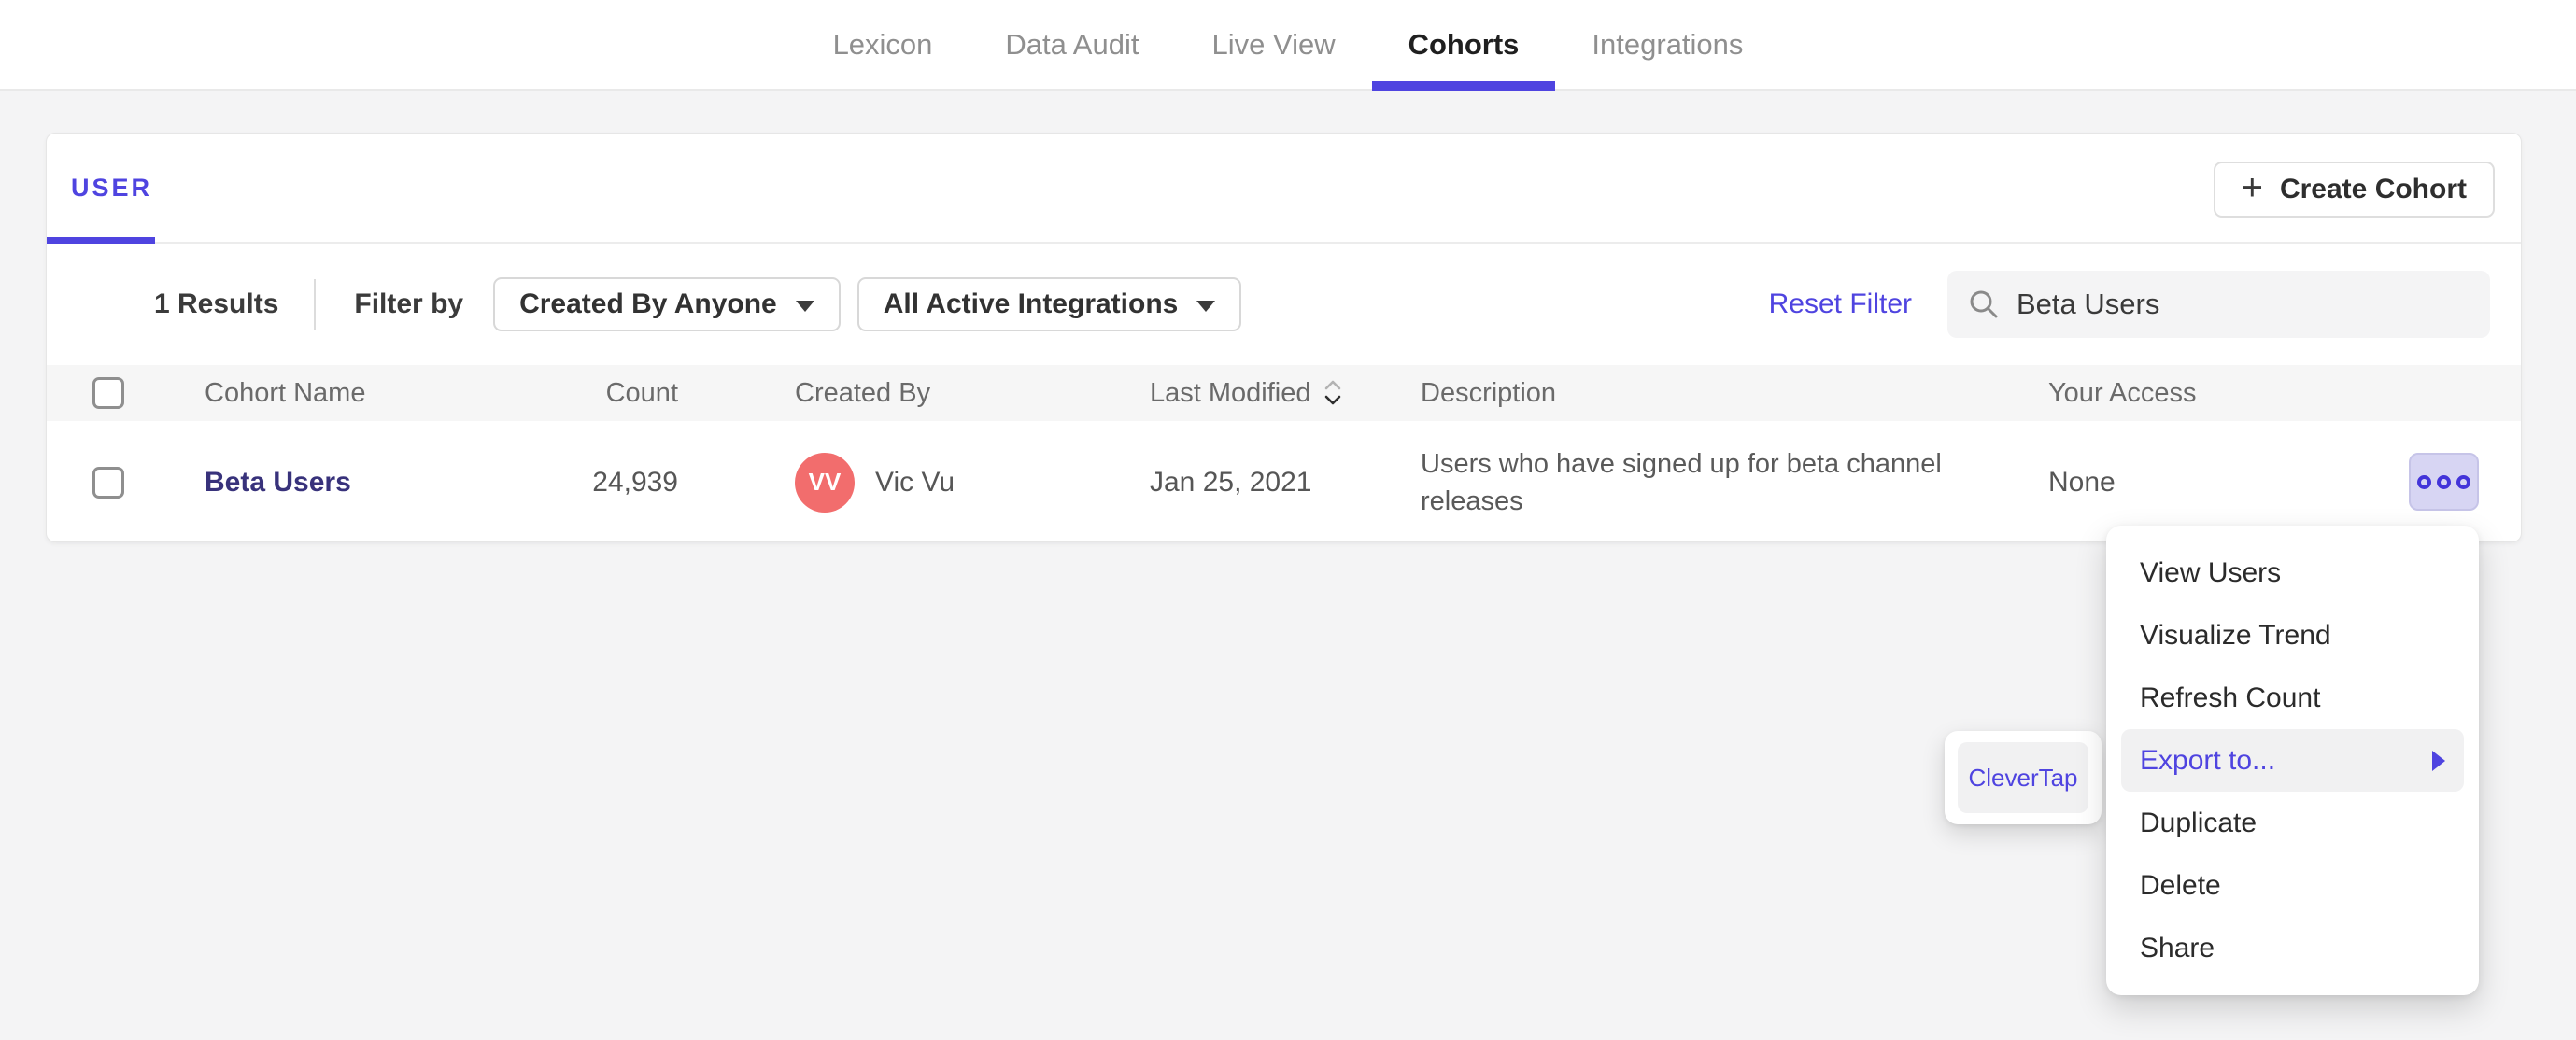 This screenshot has width=2576, height=1040. What do you see at coordinates (2252, 187) in the screenshot?
I see `plus-icon: +` at bounding box center [2252, 187].